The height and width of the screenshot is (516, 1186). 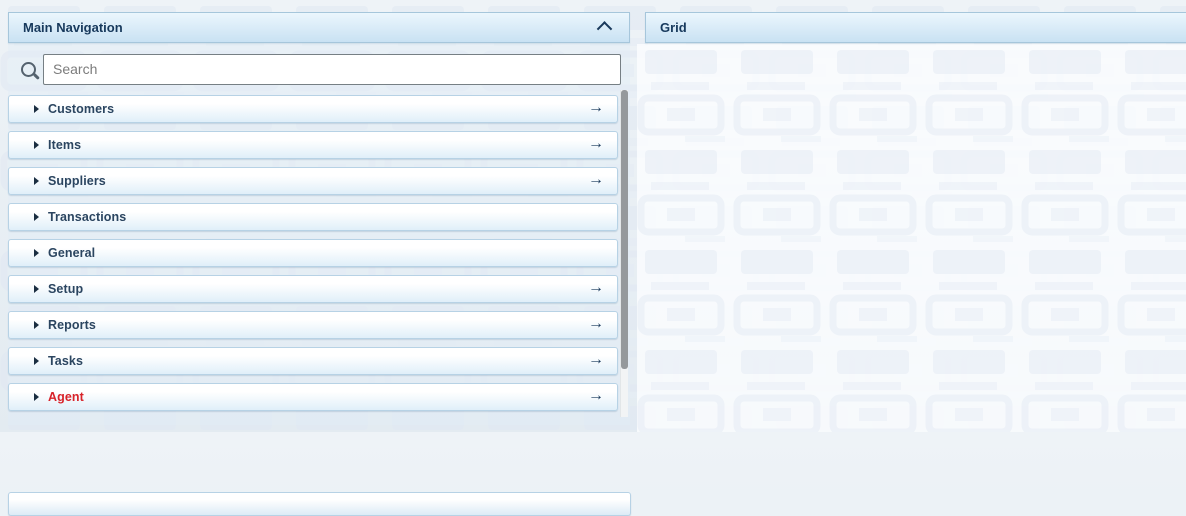 I want to click on nav-item-agent: Agent →, so click(x=313, y=397).